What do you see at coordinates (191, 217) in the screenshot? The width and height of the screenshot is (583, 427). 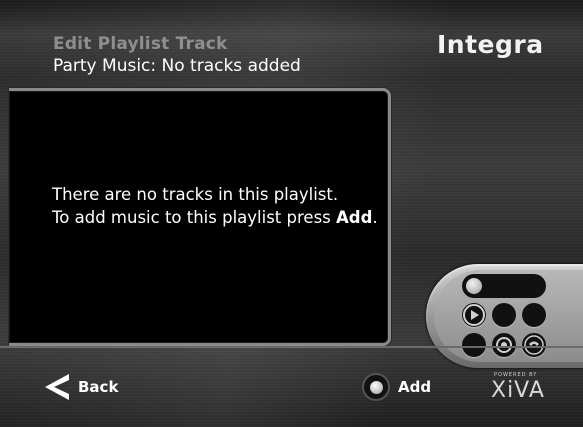 I see `empty-message-line2-text: To add music to this playlist press` at bounding box center [191, 217].